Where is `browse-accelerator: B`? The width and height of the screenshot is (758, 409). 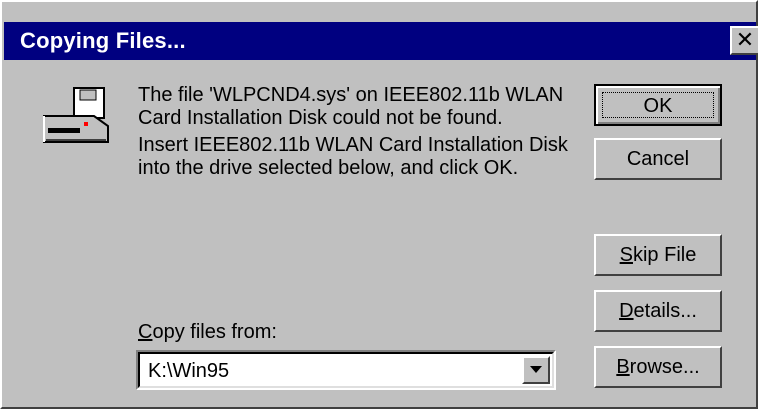
browse-accelerator: B is located at coordinates (623, 367).